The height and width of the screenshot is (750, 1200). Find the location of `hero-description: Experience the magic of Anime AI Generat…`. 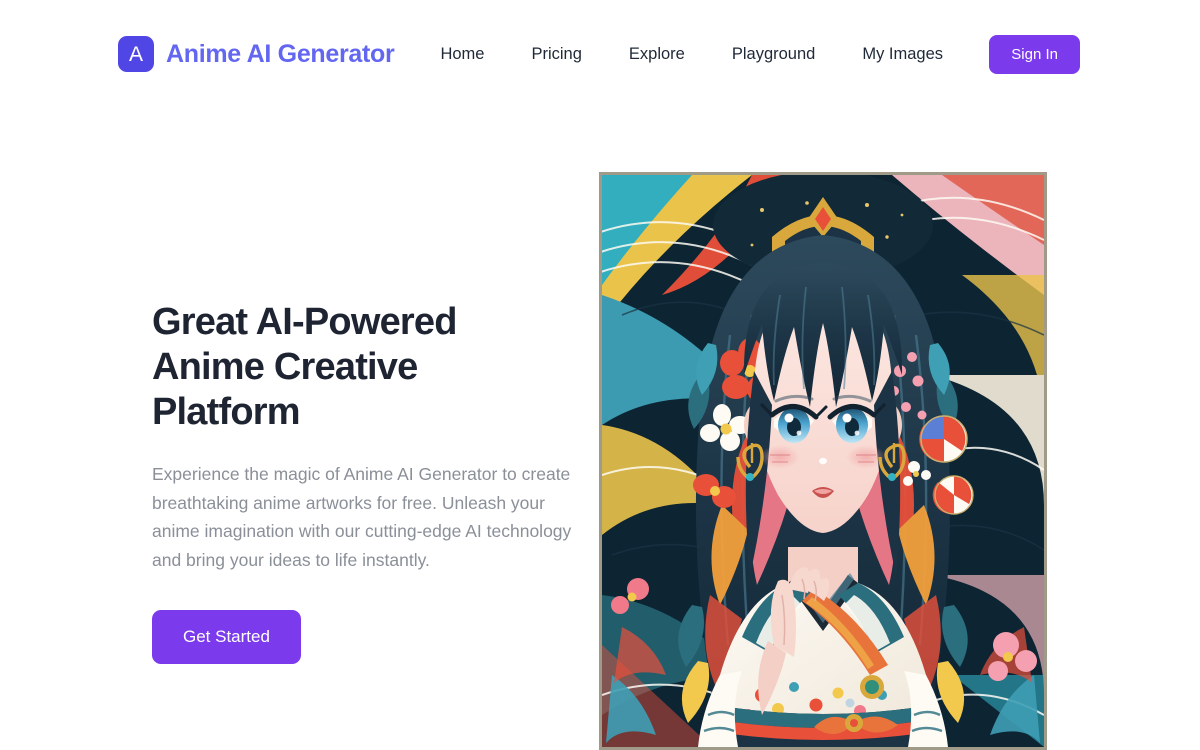

hero-description: Experience the magic of Anime AI Generat… is located at coordinates (362, 517).